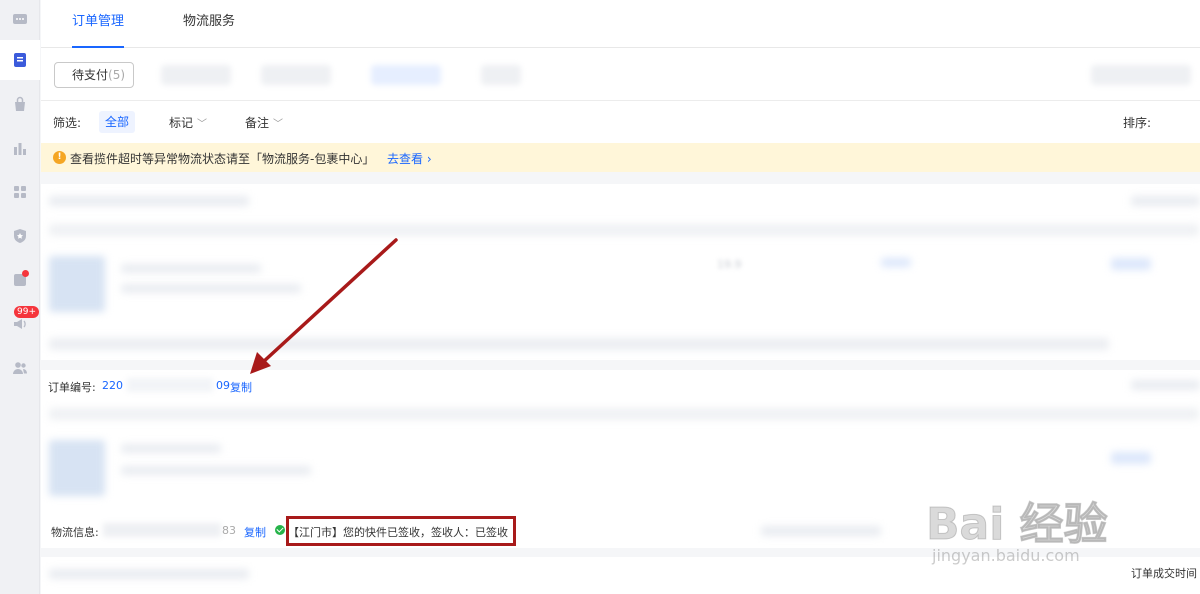  What do you see at coordinates (75, 532) in the screenshot?
I see `logistics-label: 物流信息:` at bounding box center [75, 532].